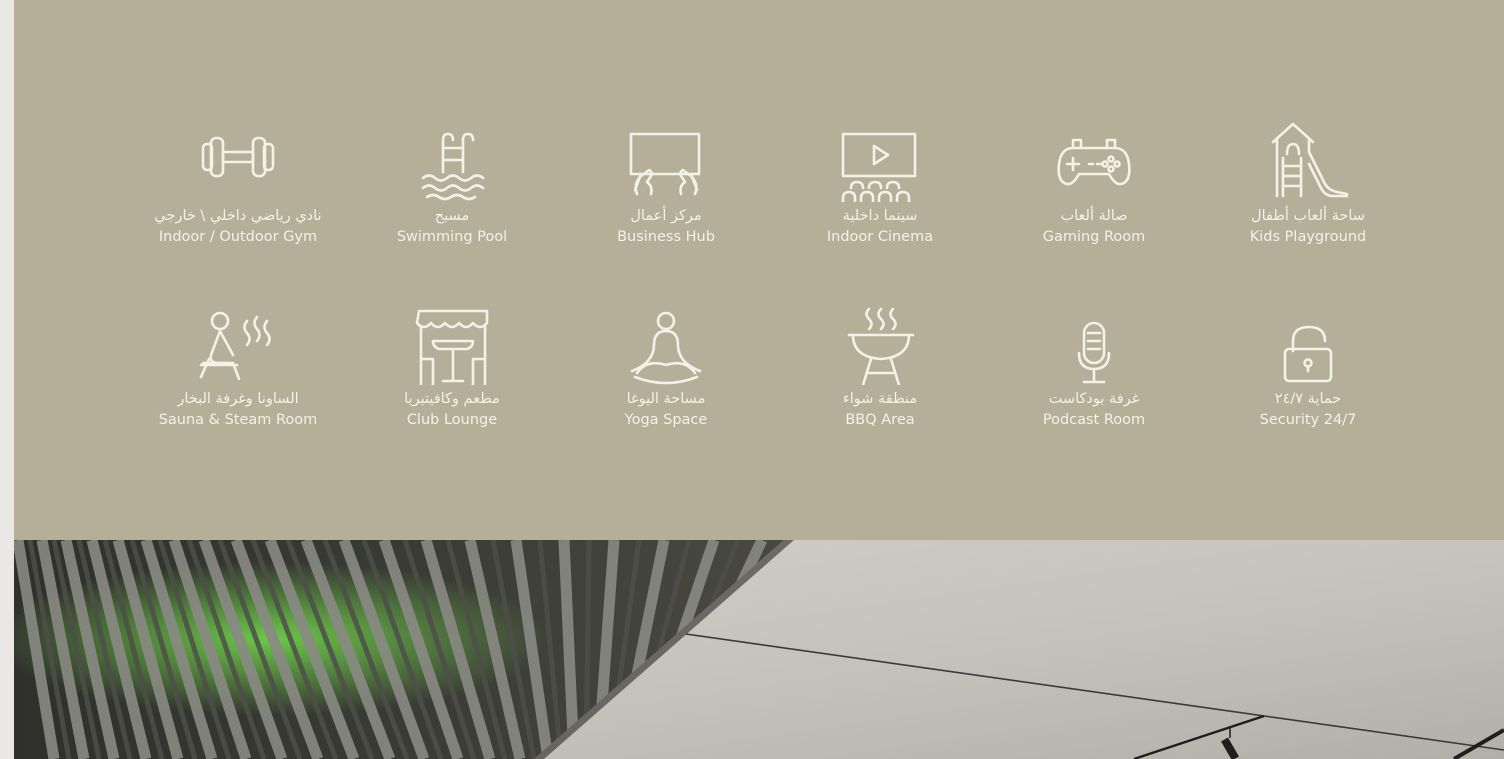  Describe the element at coordinates (880, 161) in the screenshot. I see `cinema-icon` at that location.